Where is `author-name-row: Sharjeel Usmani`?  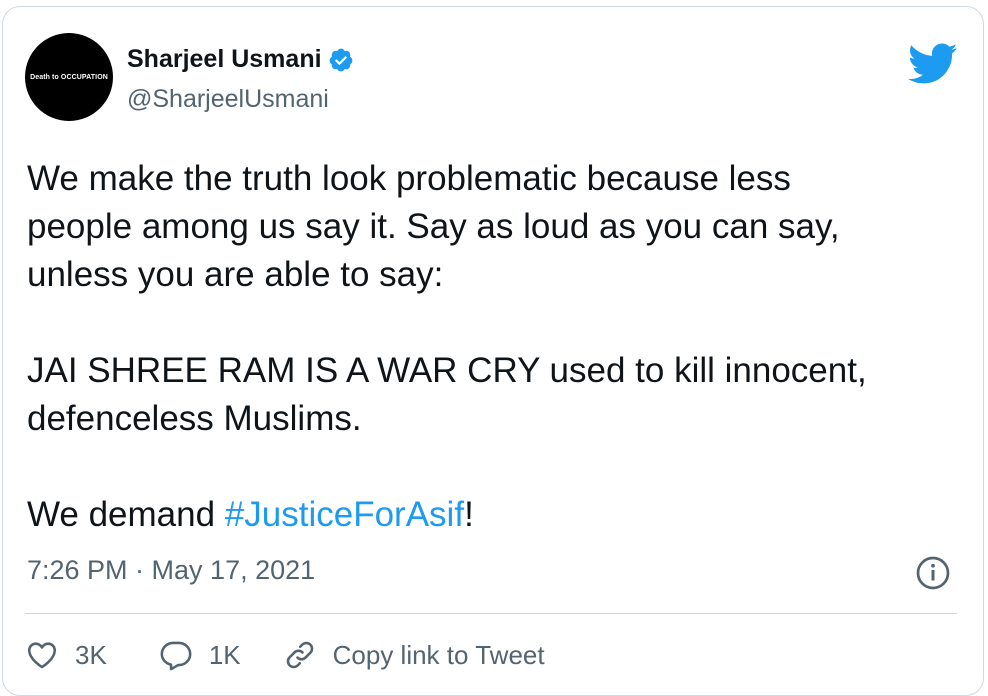
author-name-row: Sharjeel Usmani is located at coordinates (240, 59).